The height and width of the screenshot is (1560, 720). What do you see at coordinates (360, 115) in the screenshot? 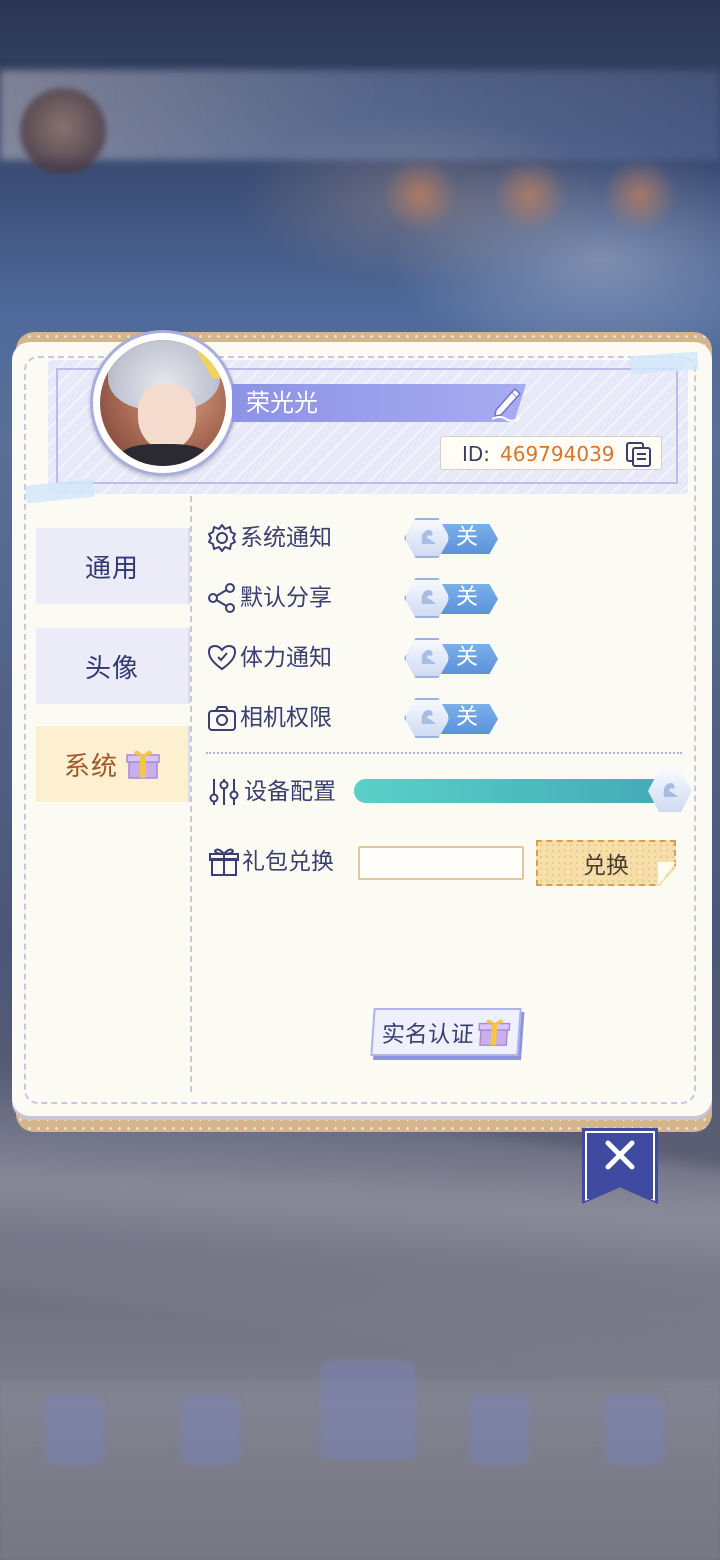
I see `background-top-bar` at bounding box center [360, 115].